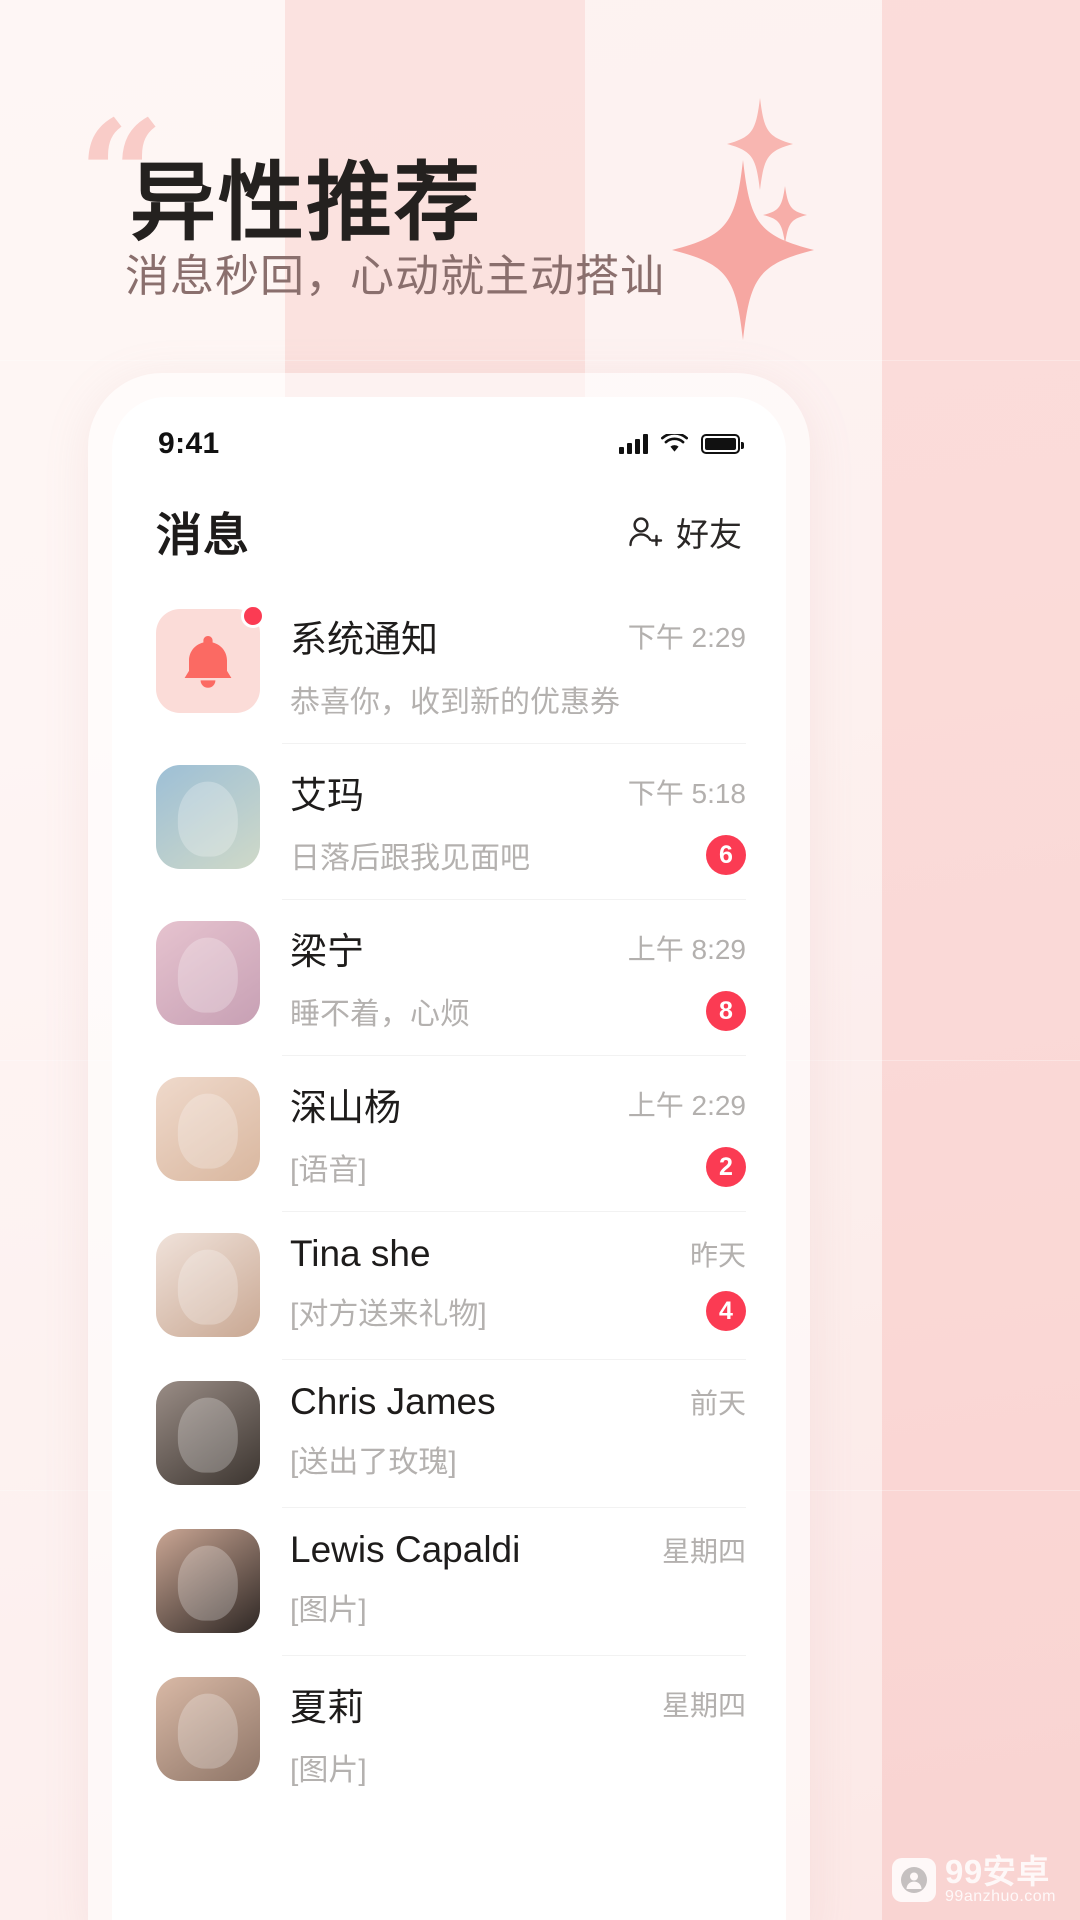 This screenshot has height=1920, width=1080. I want to click on chat-item-body: Tina she 昨天 [对方送来礼物] 4, so click(518, 1283).